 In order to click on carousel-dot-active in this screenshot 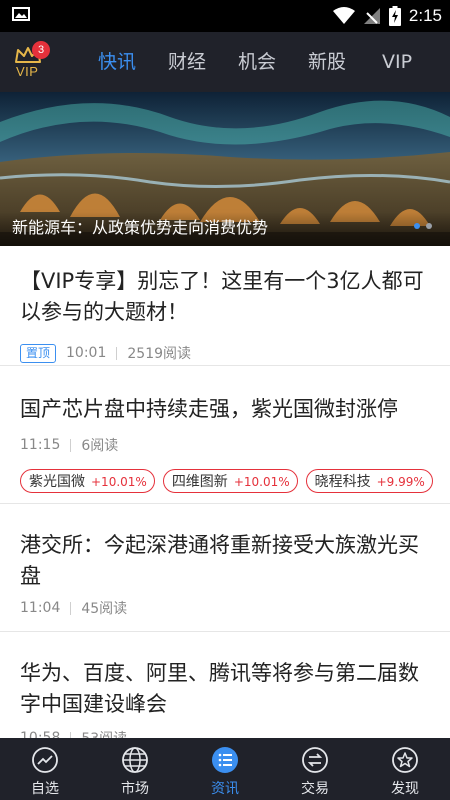, I will do `click(417, 226)`.